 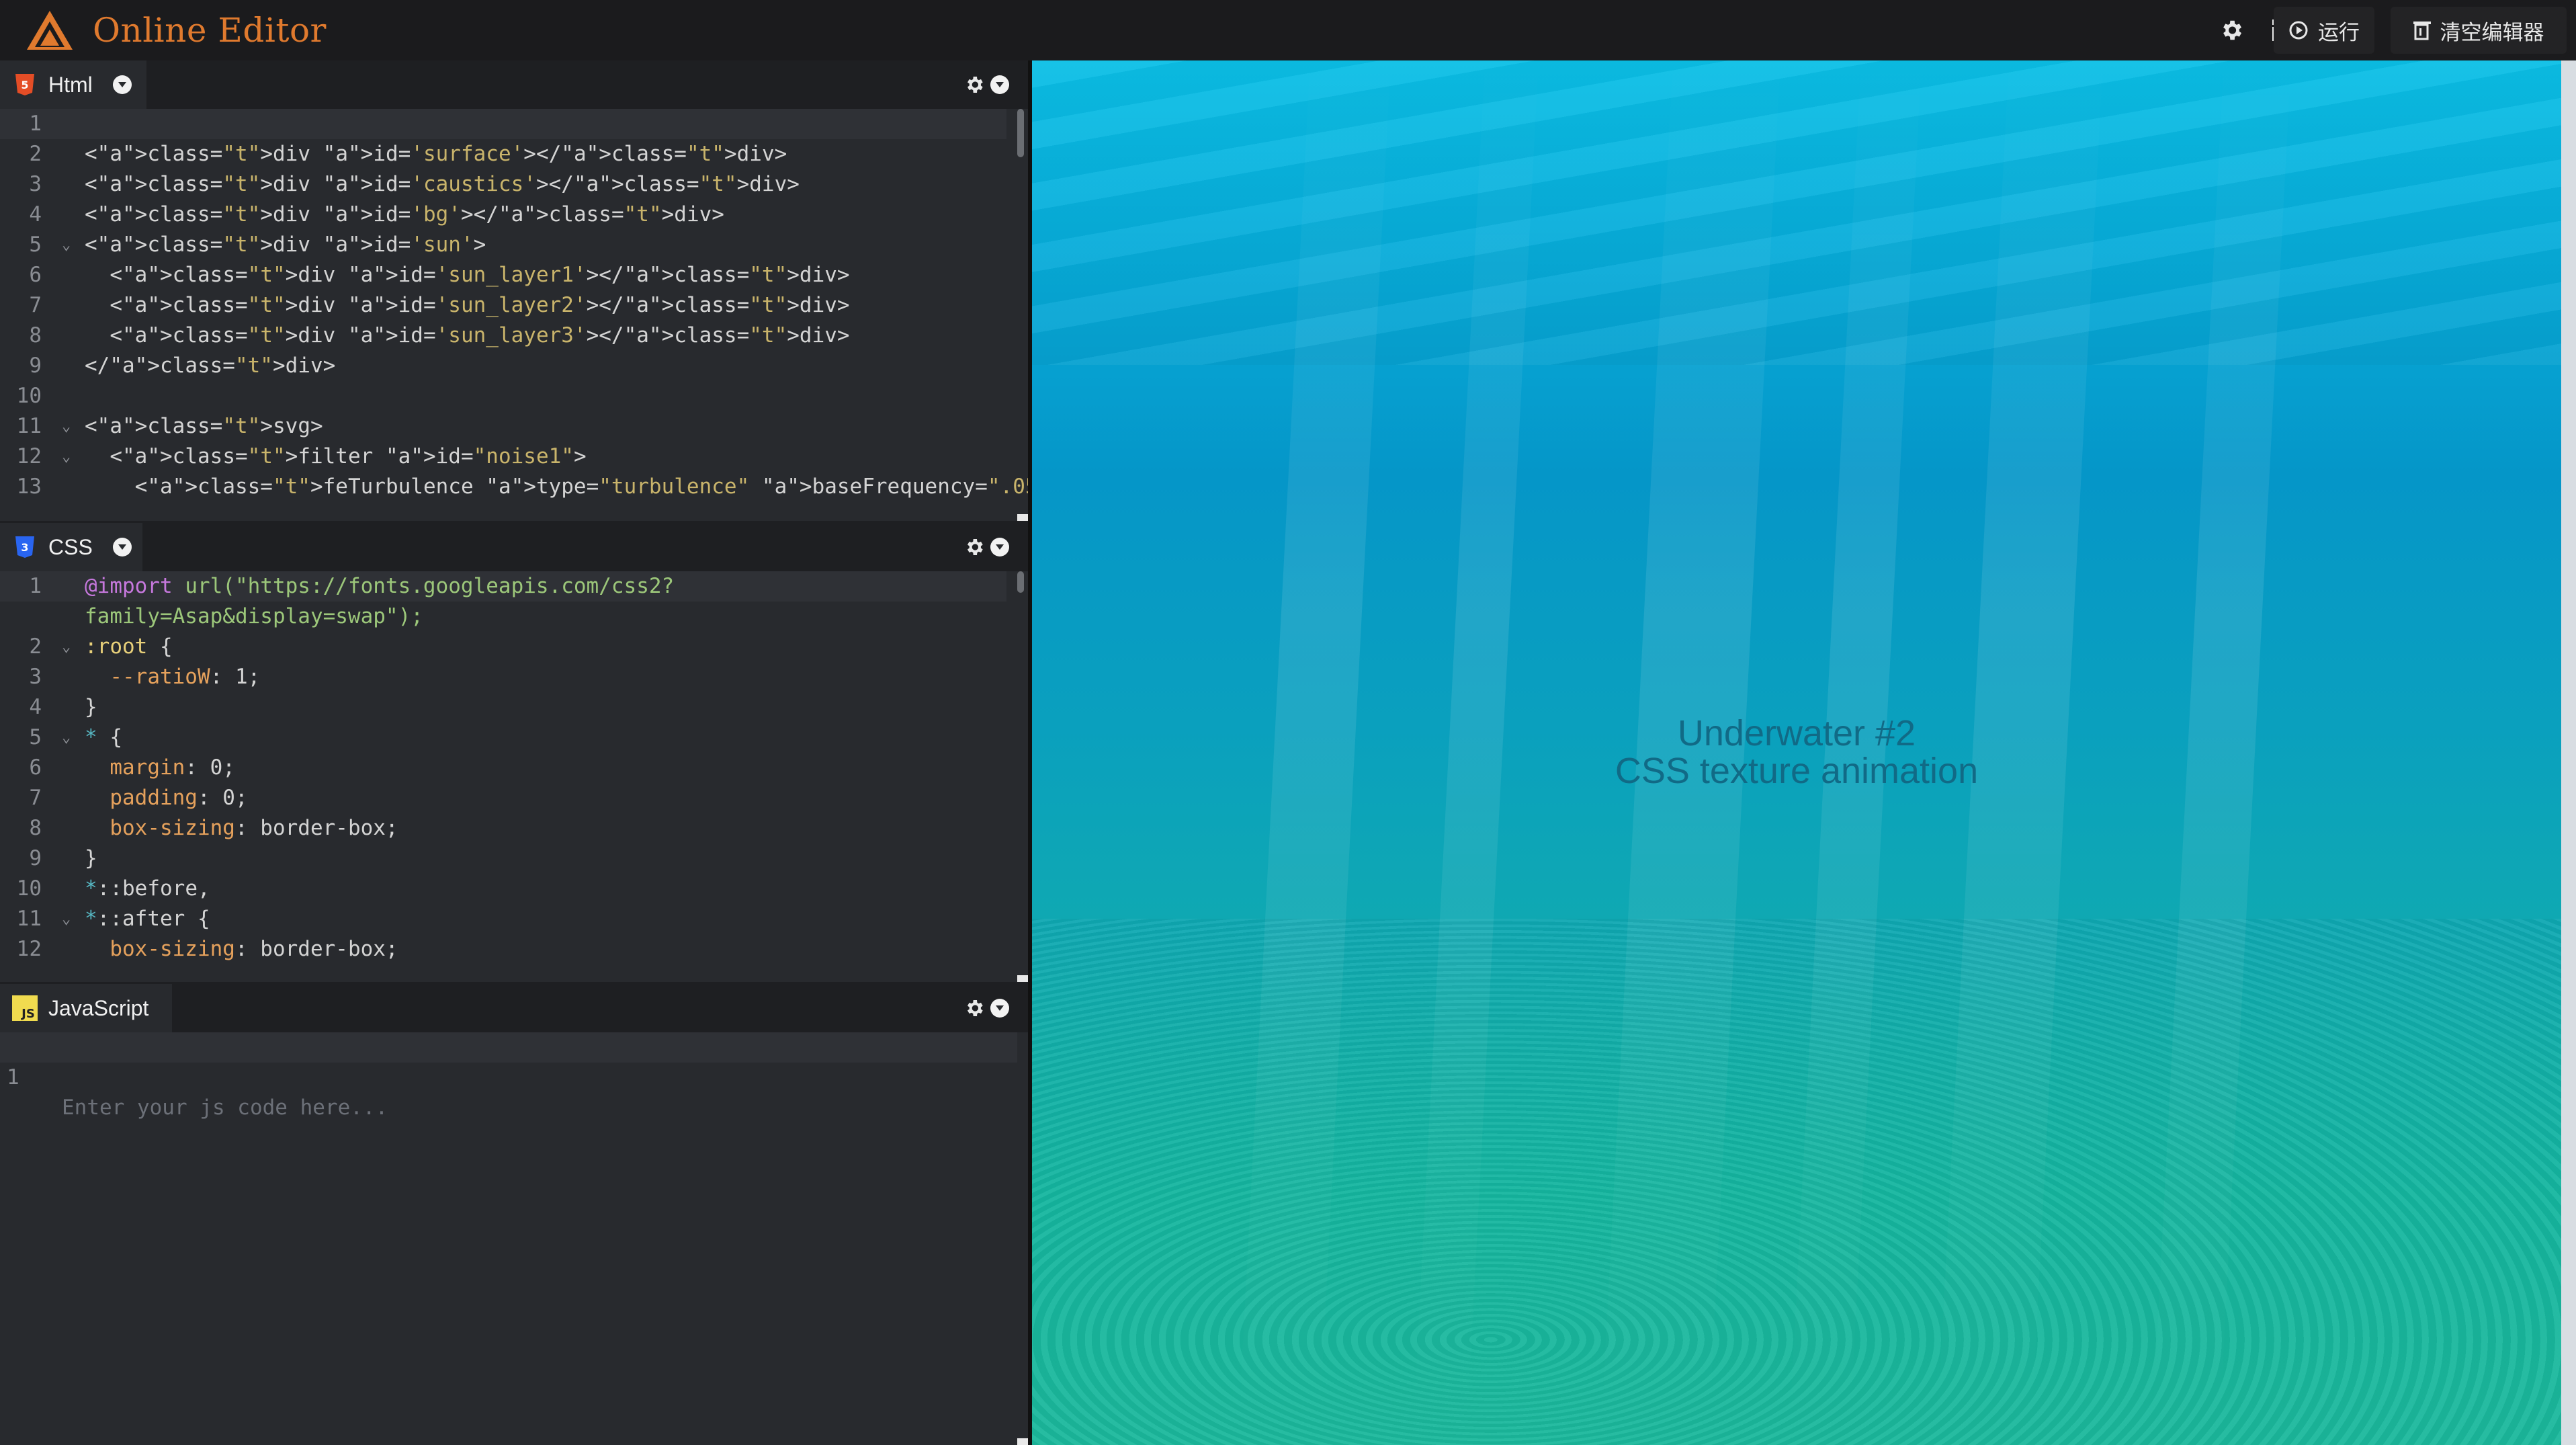 What do you see at coordinates (514, 84) in the screenshot?
I see `html-pane-header: 5 Html` at bounding box center [514, 84].